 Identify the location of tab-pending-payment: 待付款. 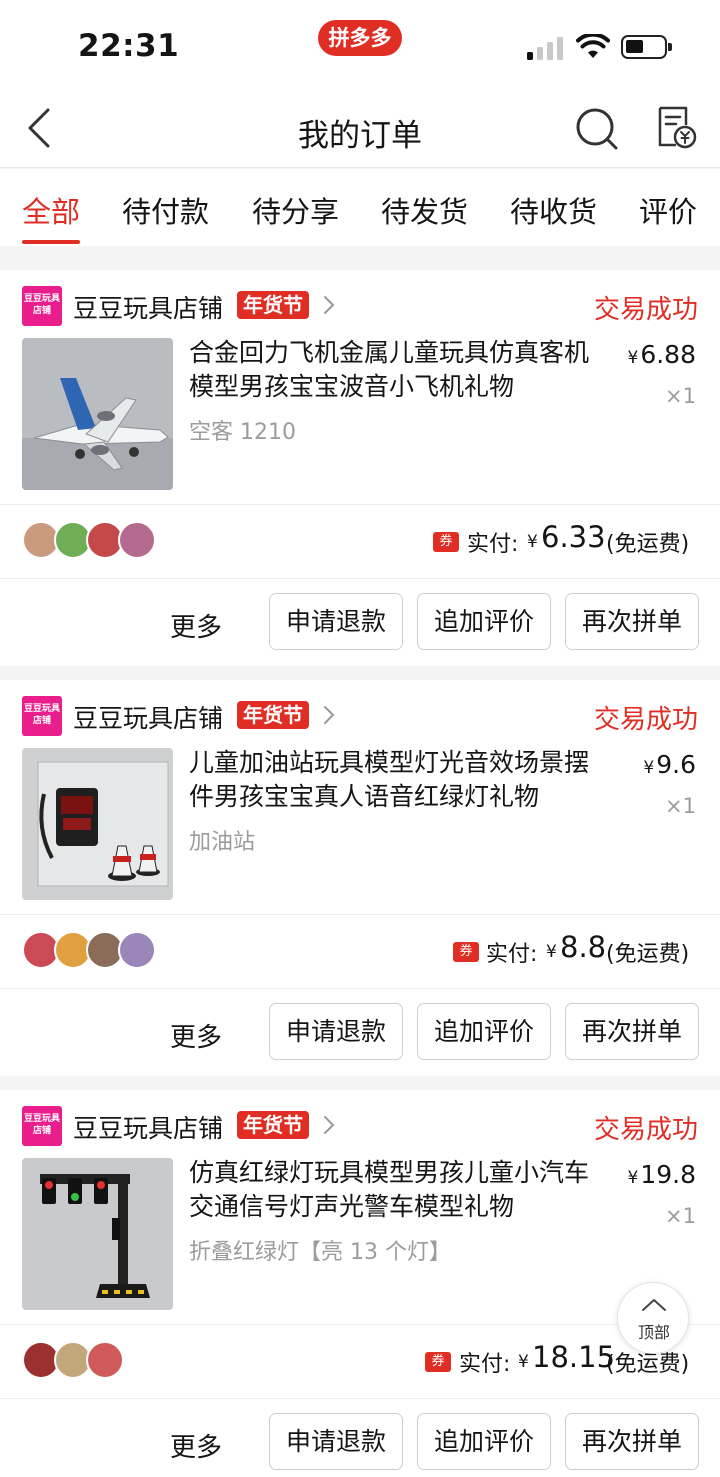
(165, 210).